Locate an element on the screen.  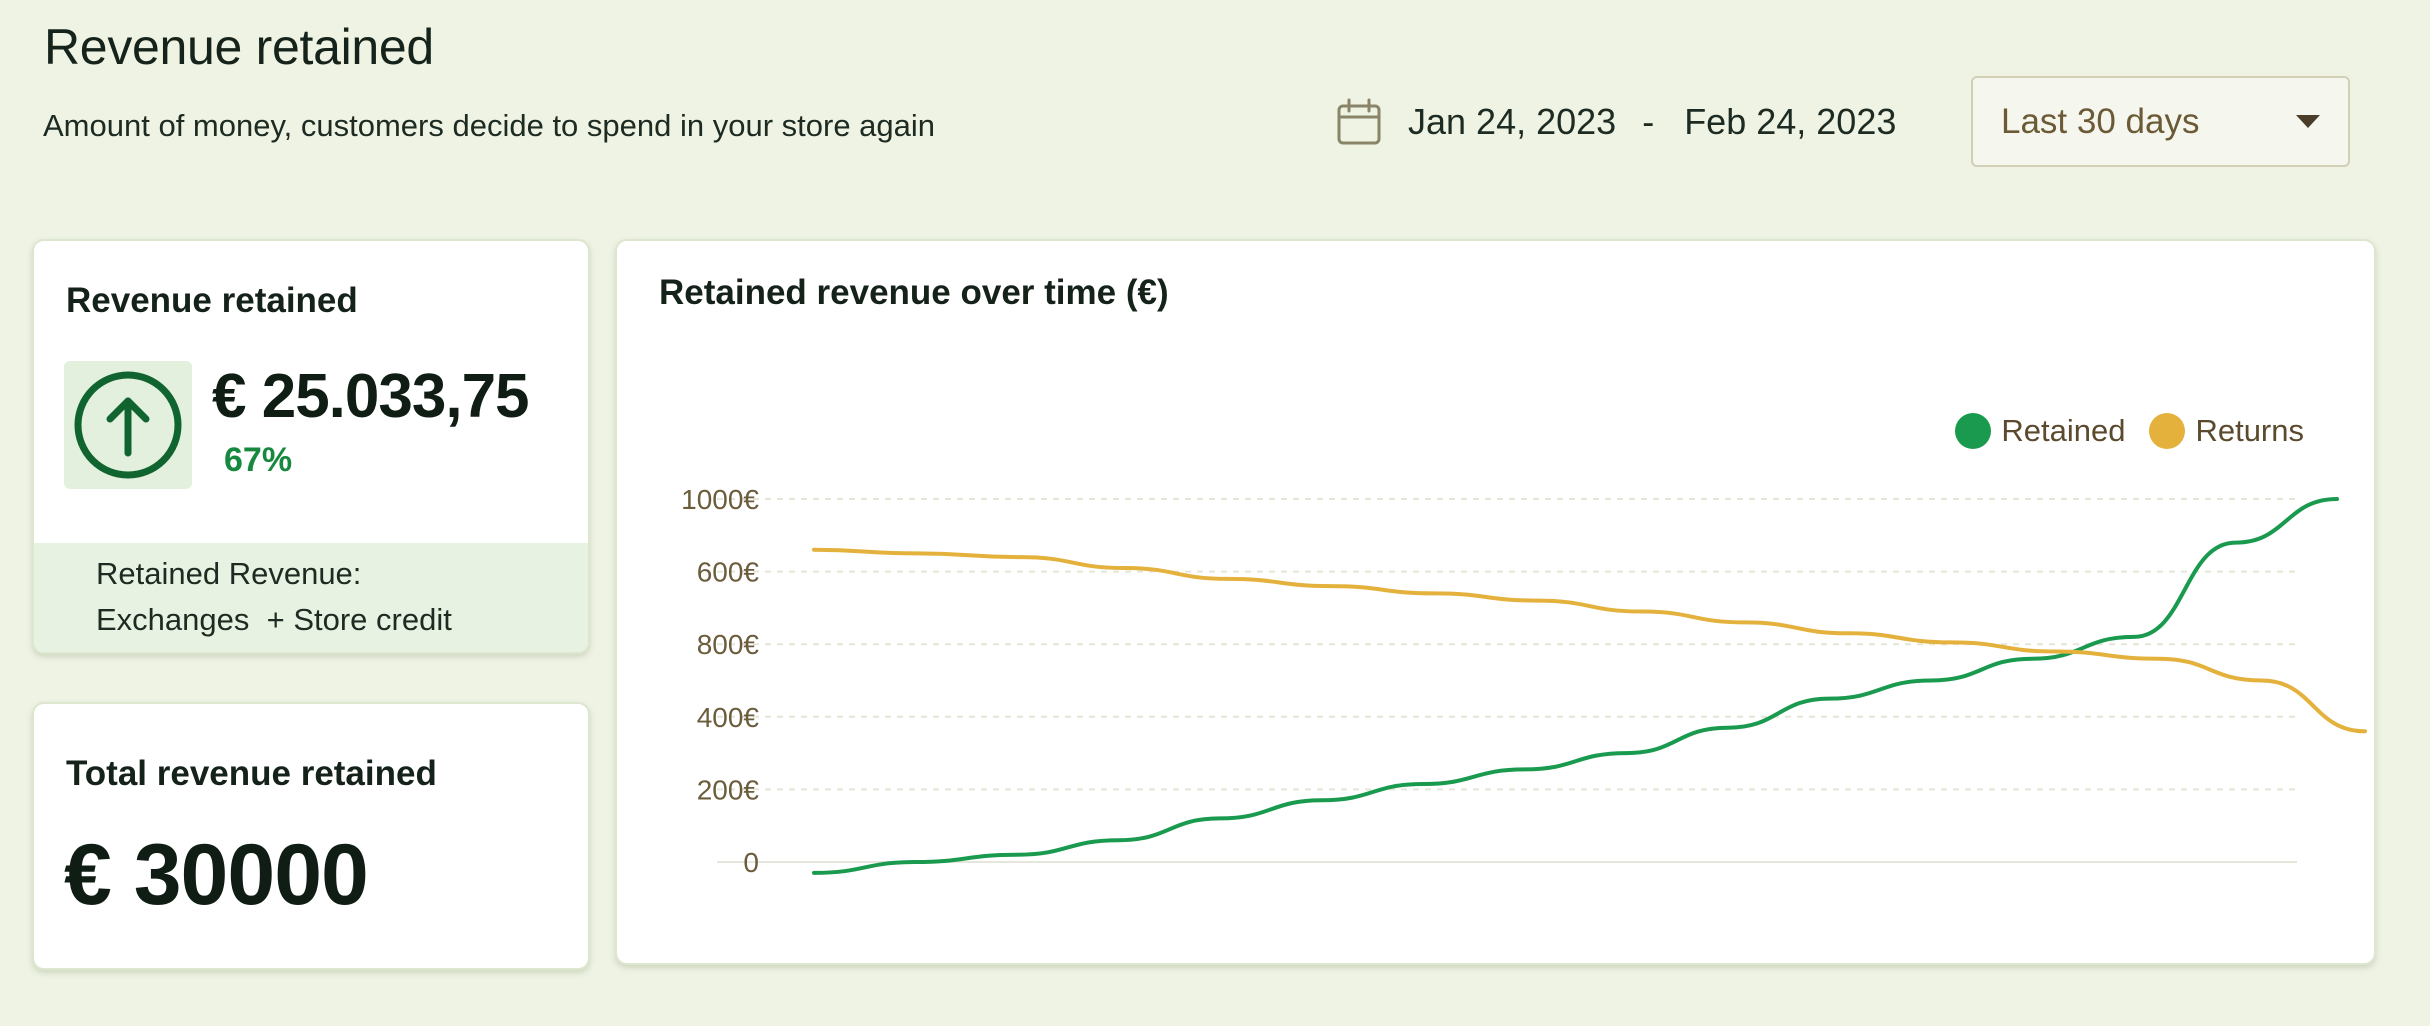
arrow-up-badge is located at coordinates (128, 425).